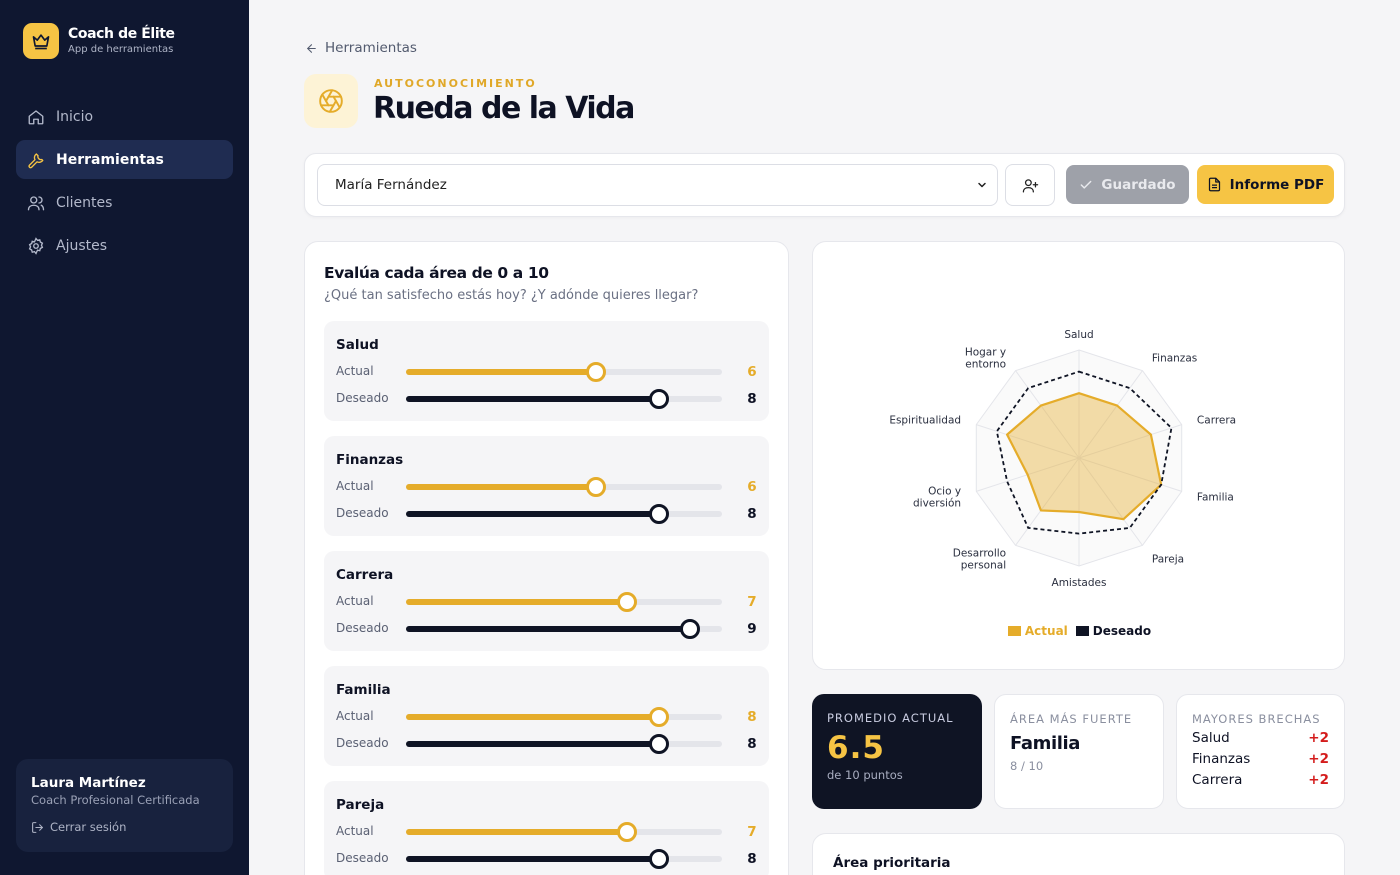 The width and height of the screenshot is (1400, 875). Describe the element at coordinates (370, 460) in the screenshot. I see `area-name: Finanzas` at that location.